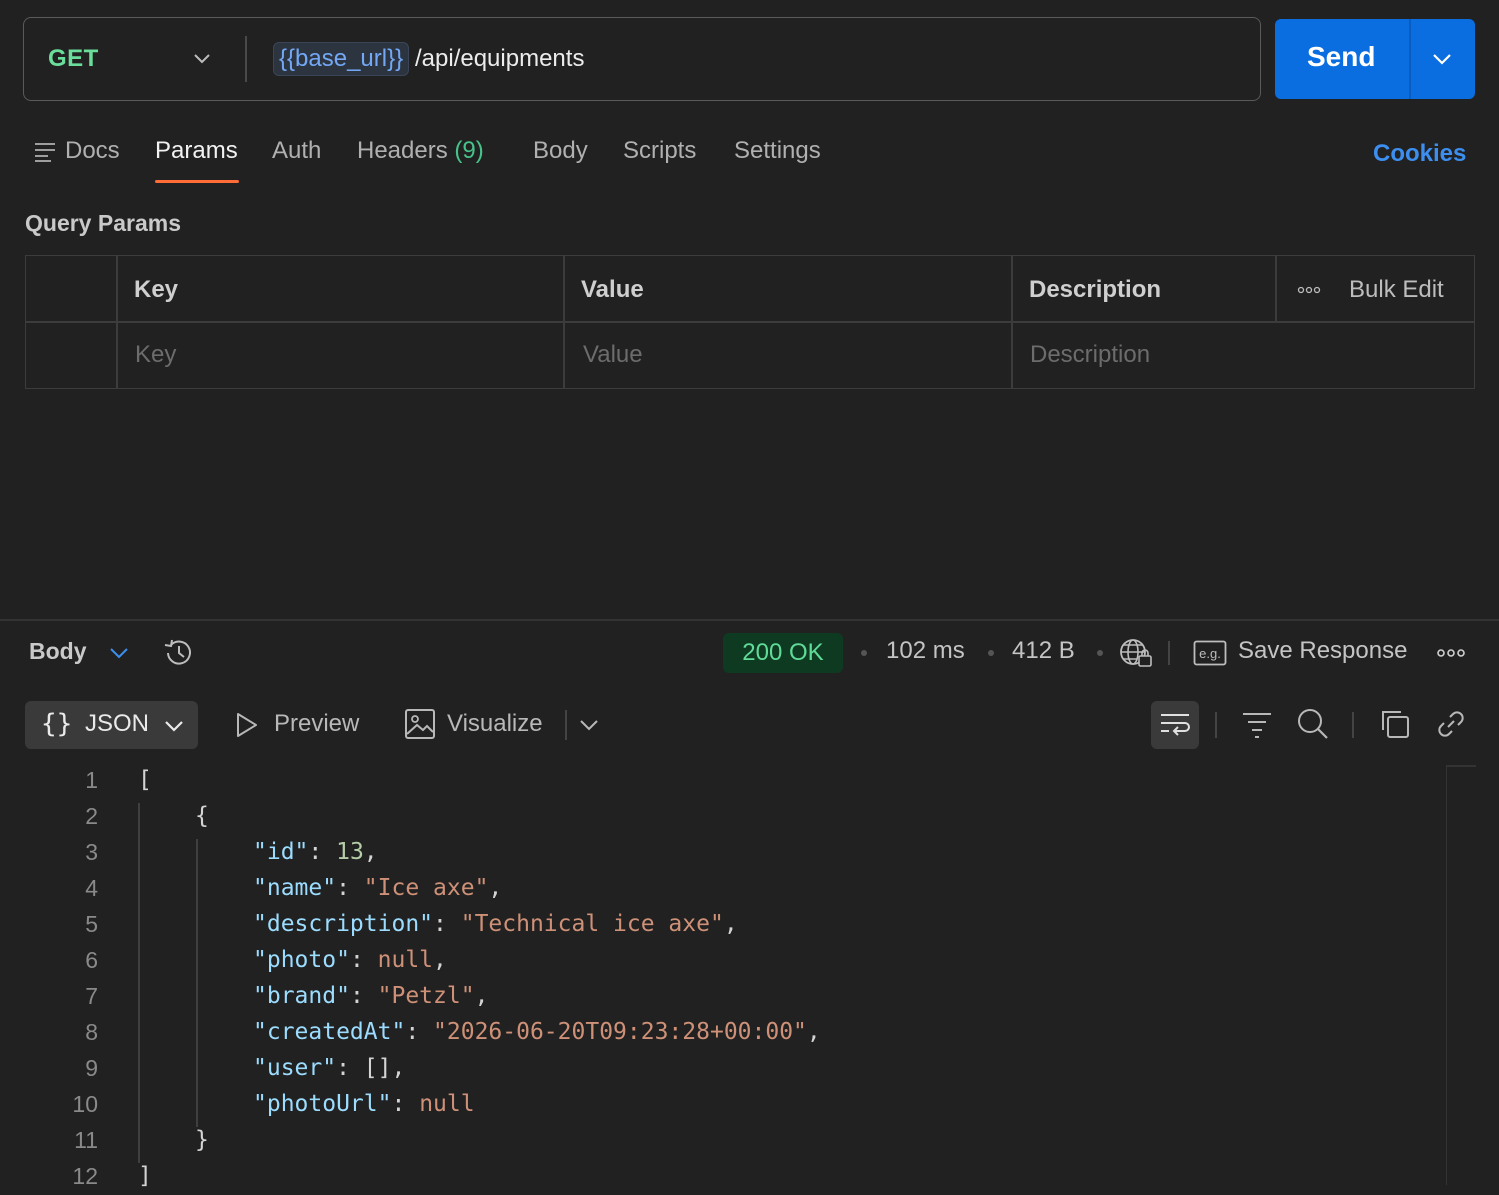  Describe the element at coordinates (350, 852) in the screenshot. I see `json-value: 13` at that location.